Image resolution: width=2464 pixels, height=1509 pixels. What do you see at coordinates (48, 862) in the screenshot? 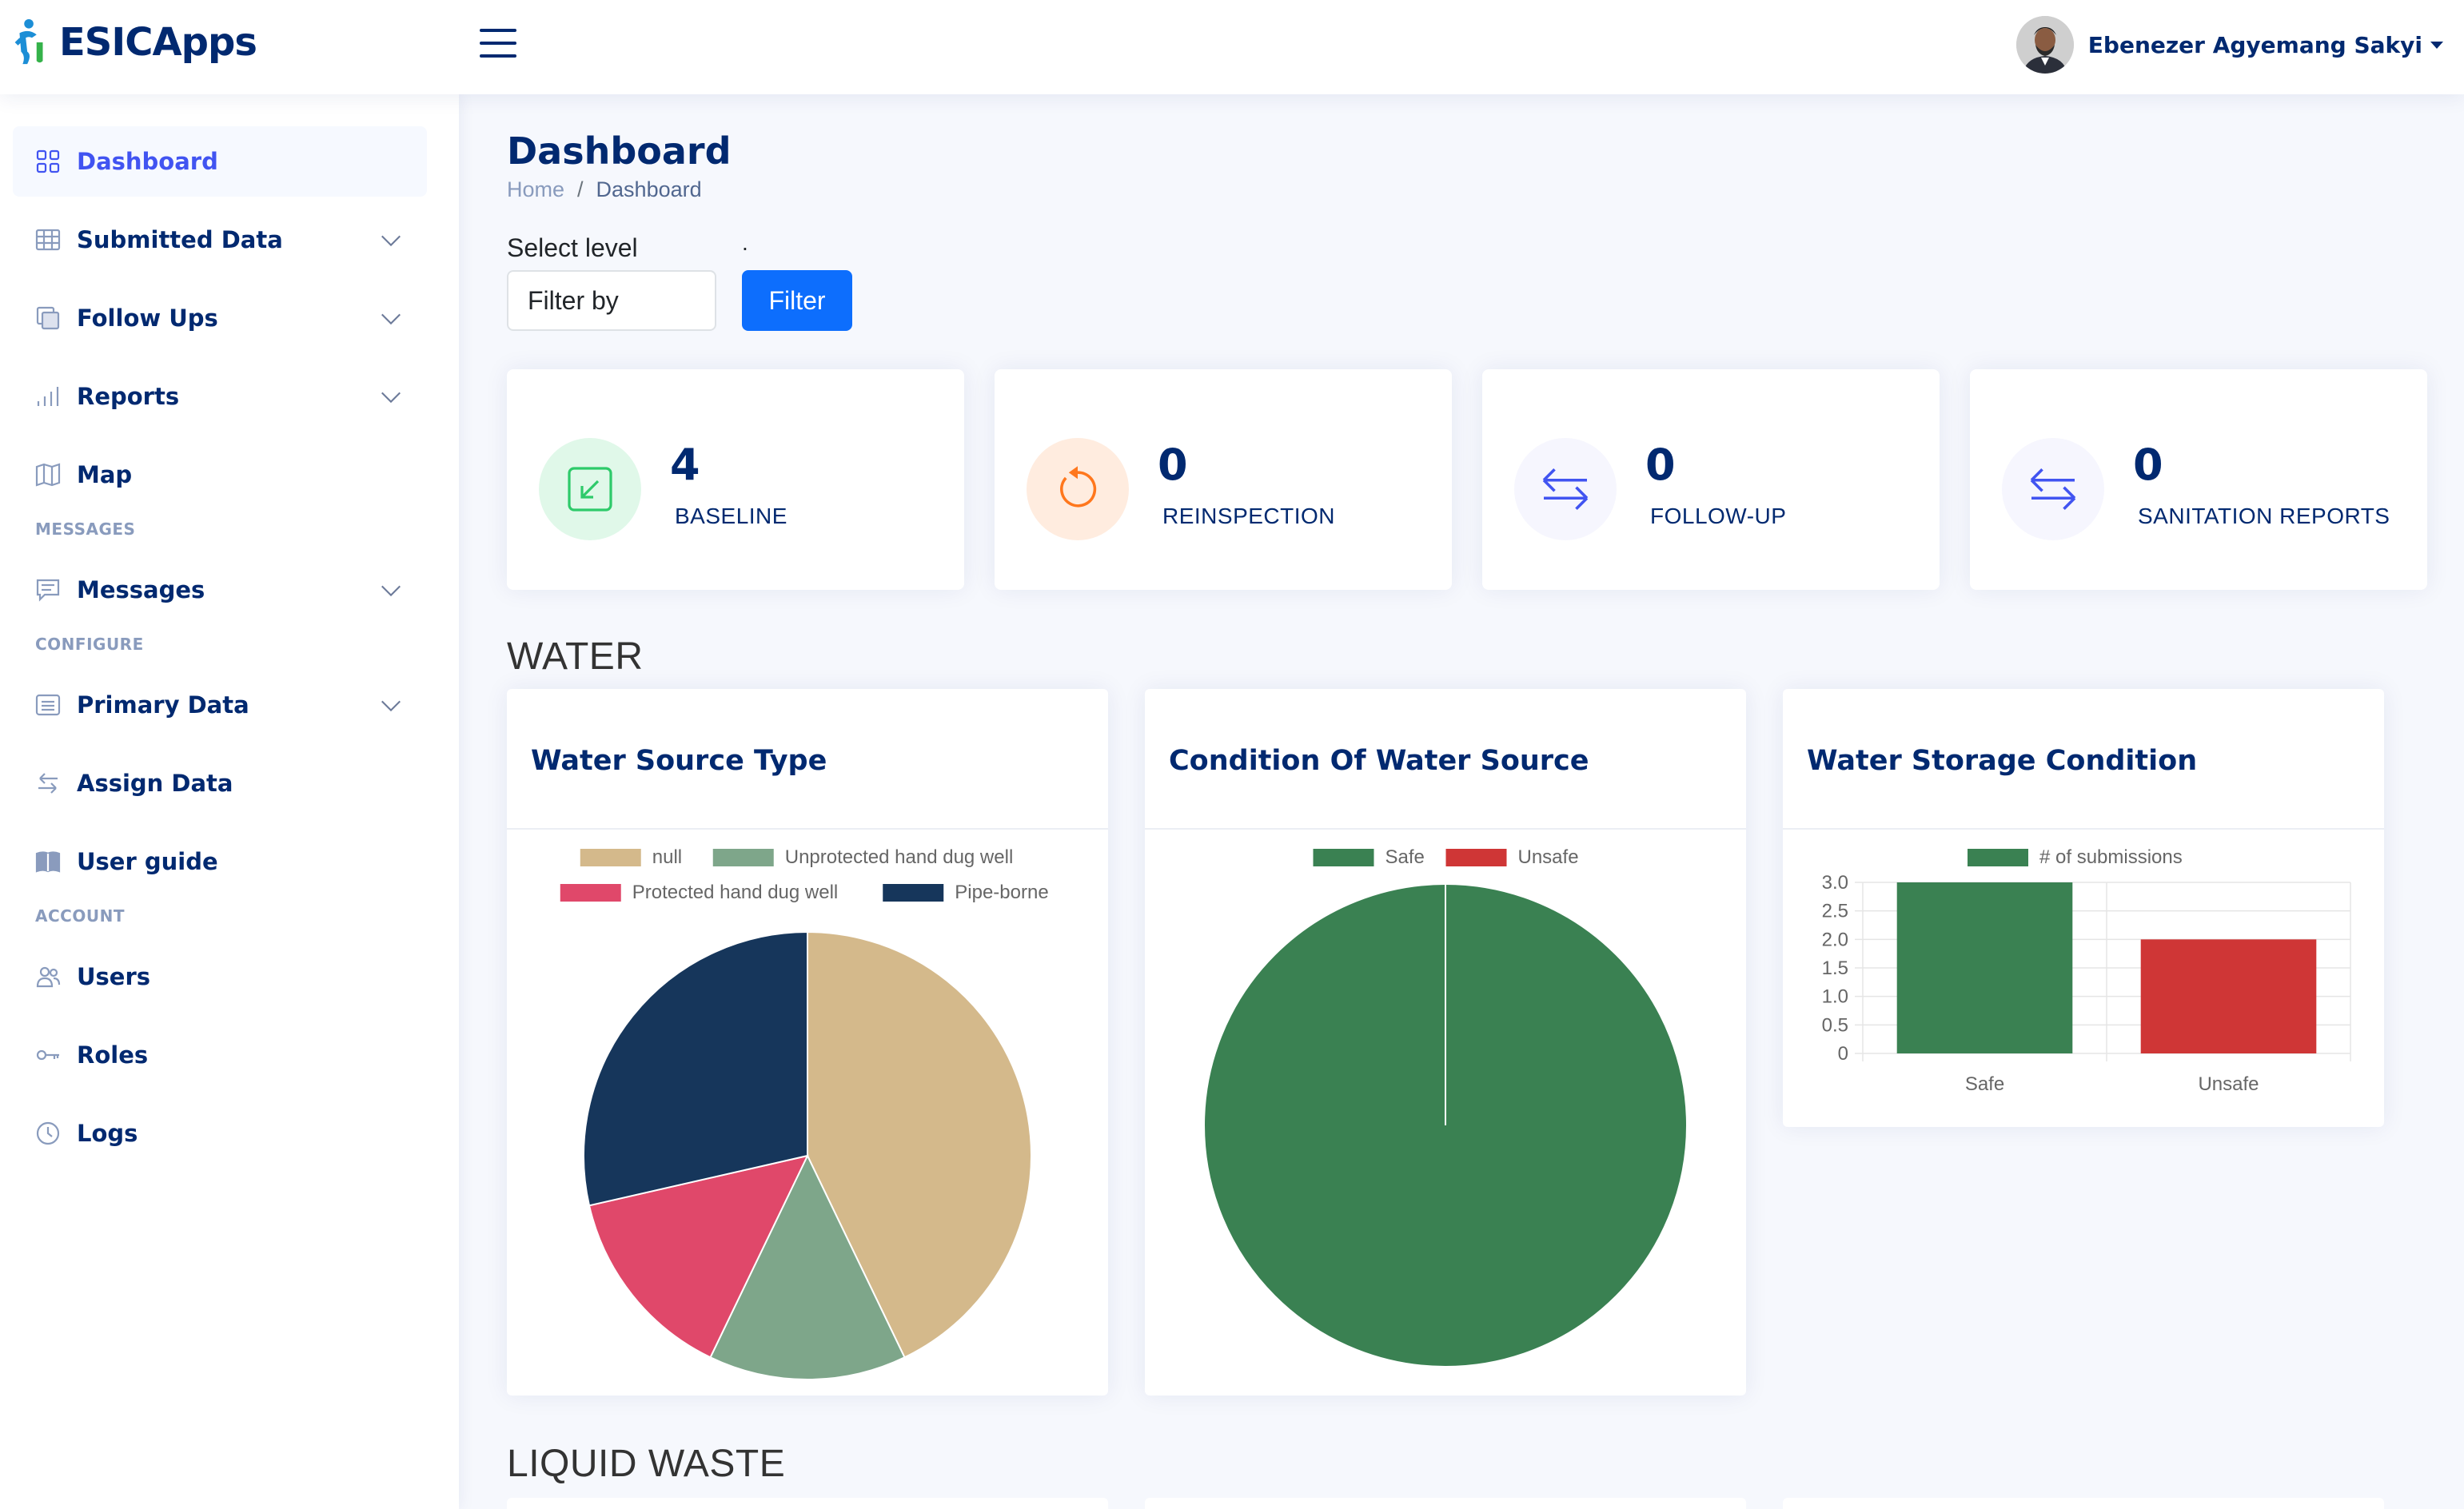
I see `book-icon` at bounding box center [48, 862].